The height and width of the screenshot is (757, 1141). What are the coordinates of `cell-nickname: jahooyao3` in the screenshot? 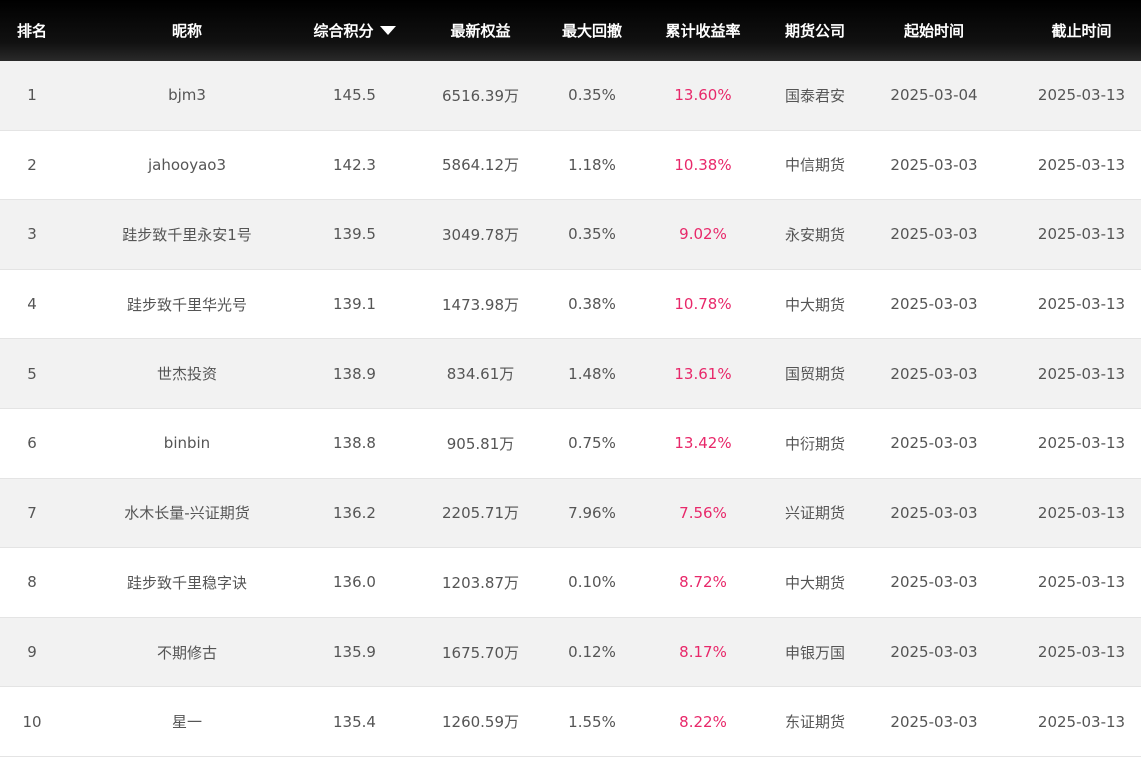 It's located at (186, 164).